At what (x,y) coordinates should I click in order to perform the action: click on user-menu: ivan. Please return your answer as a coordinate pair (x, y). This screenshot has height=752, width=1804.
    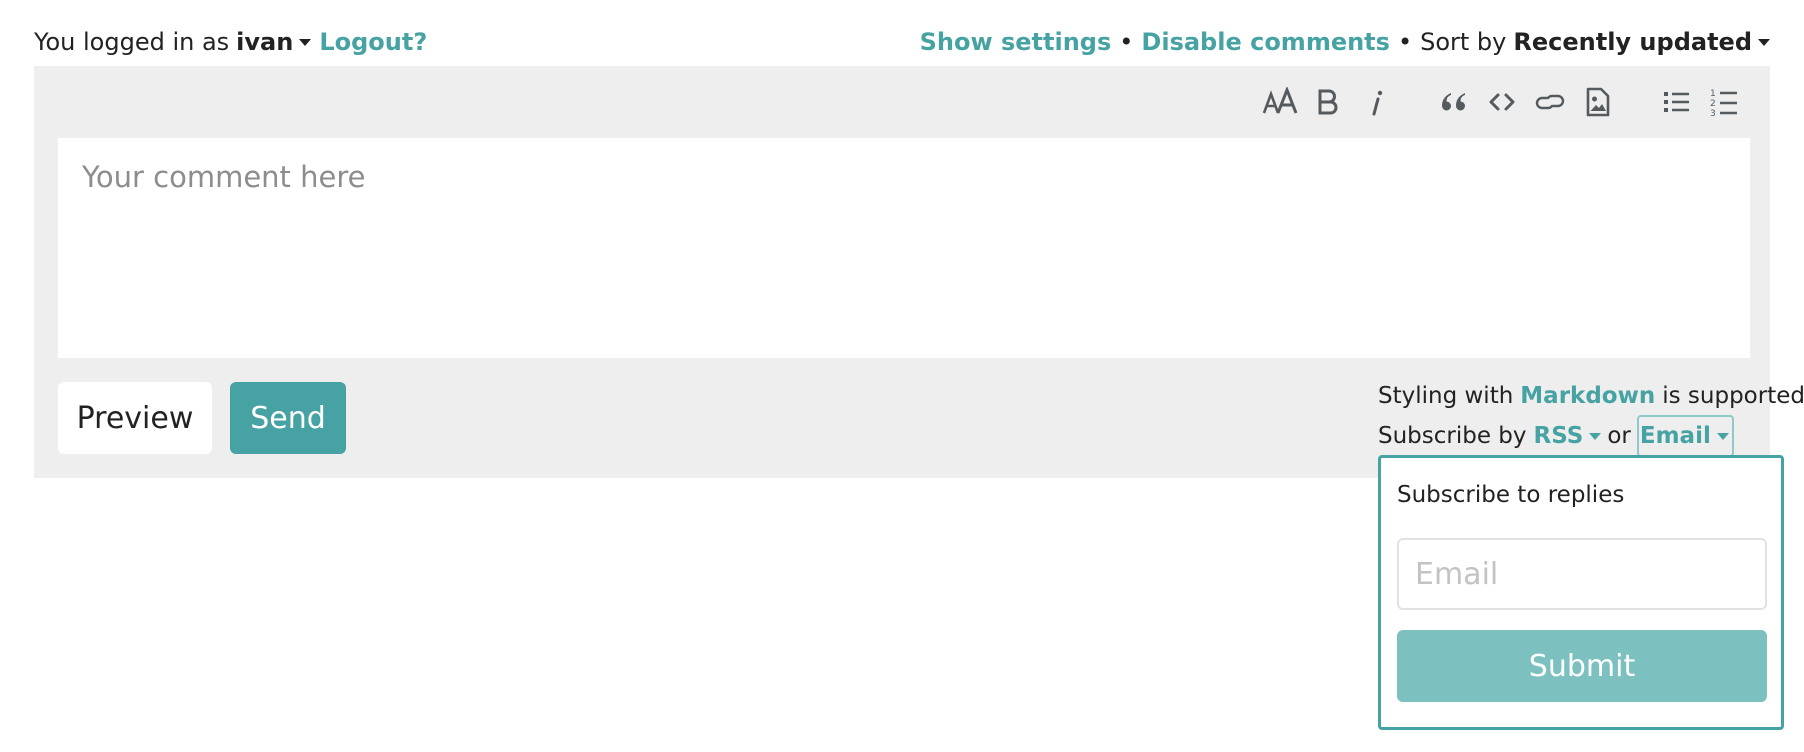
    Looking at the image, I should click on (275, 42).